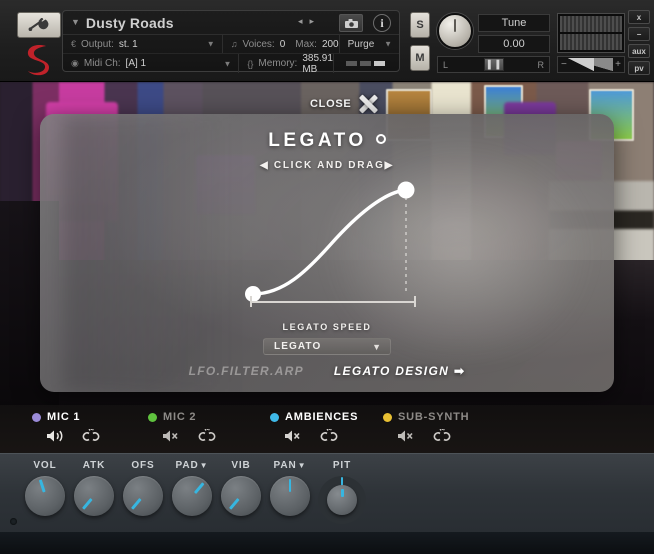  I want to click on knob-atk-label: ATK, so click(94, 465).